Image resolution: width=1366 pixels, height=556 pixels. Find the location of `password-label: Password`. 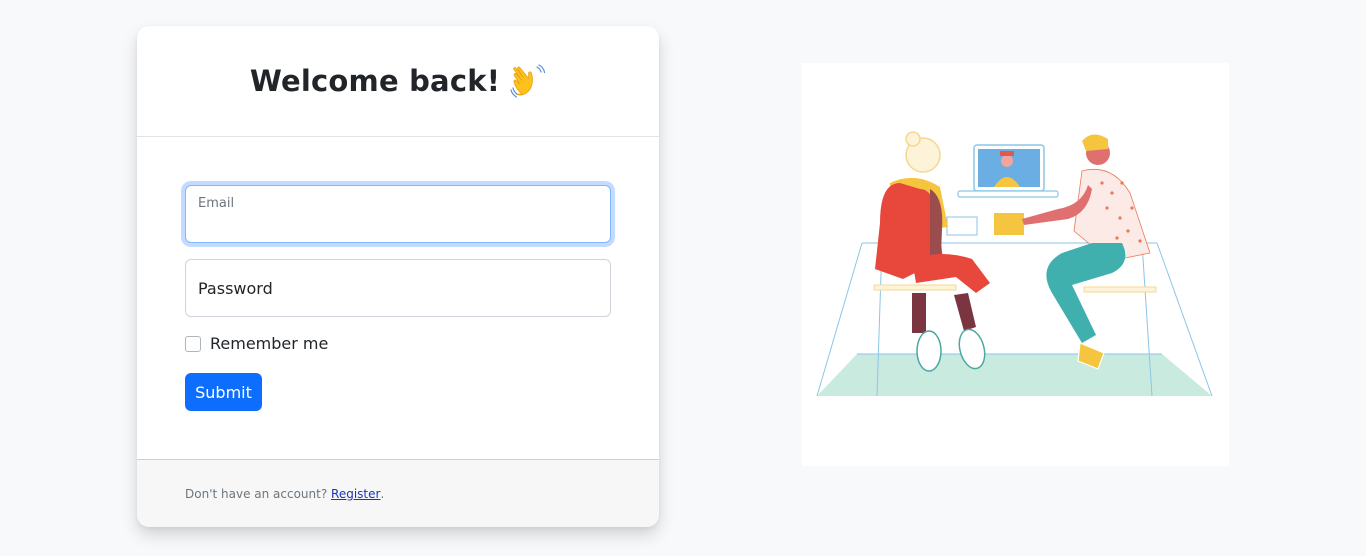

password-label: Password is located at coordinates (235, 288).